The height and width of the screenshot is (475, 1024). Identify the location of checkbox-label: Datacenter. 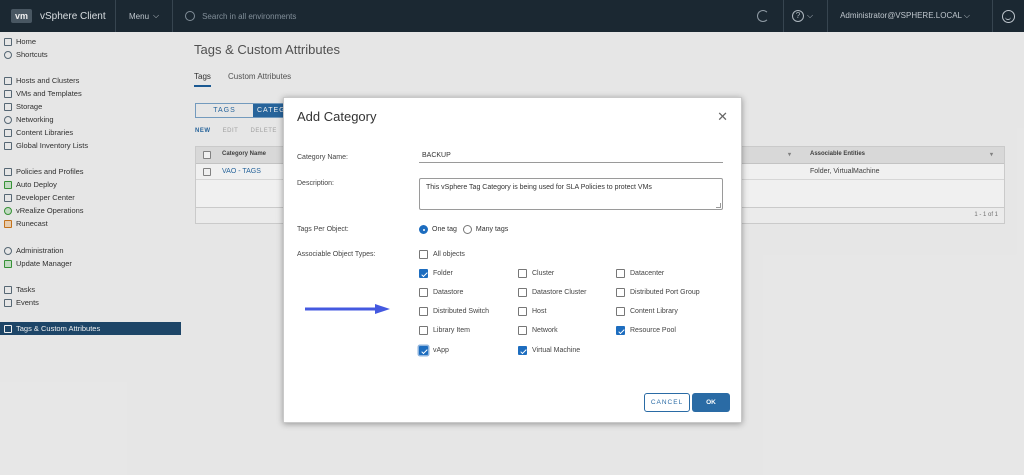
(647, 273).